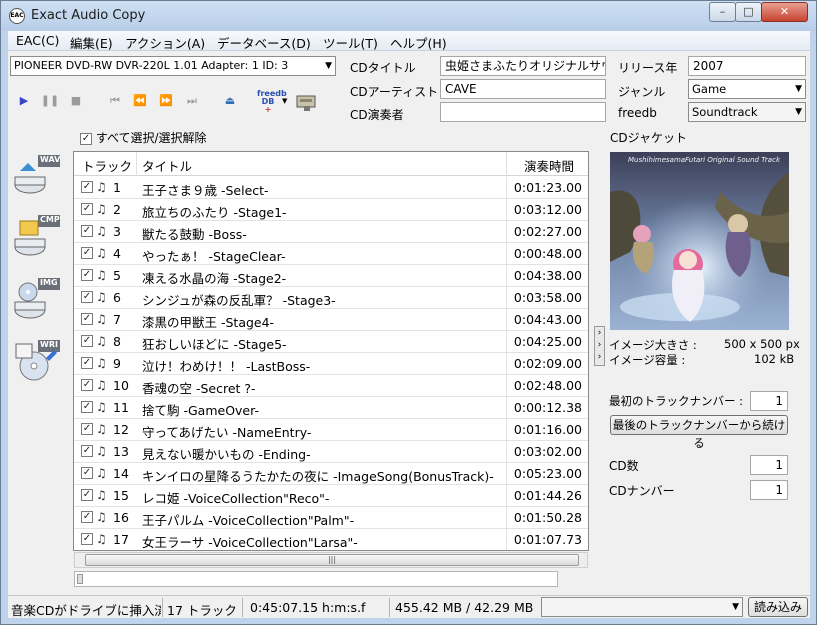  I want to click on column-header-duration: 演奏時間, so click(549, 165).